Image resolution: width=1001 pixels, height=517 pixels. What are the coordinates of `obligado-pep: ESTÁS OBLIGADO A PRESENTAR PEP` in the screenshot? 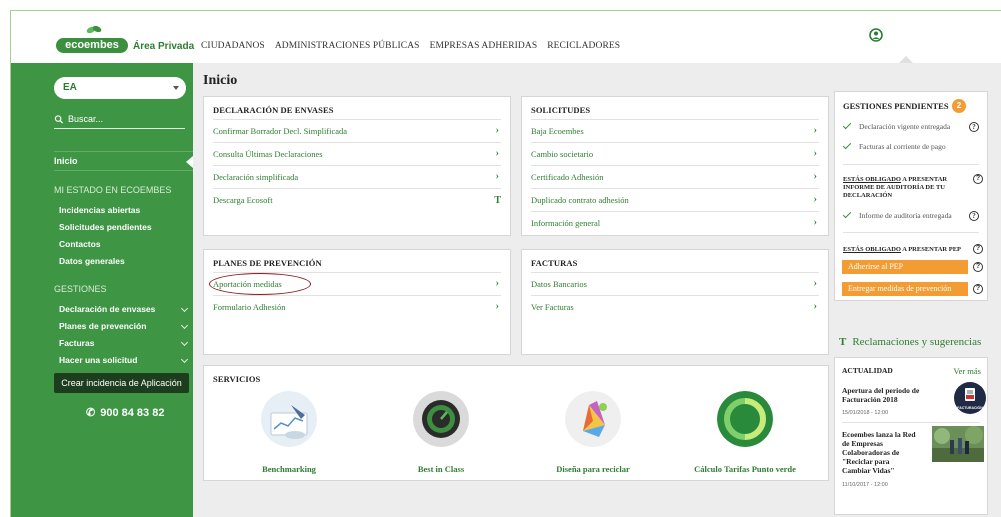 It's located at (903, 250).